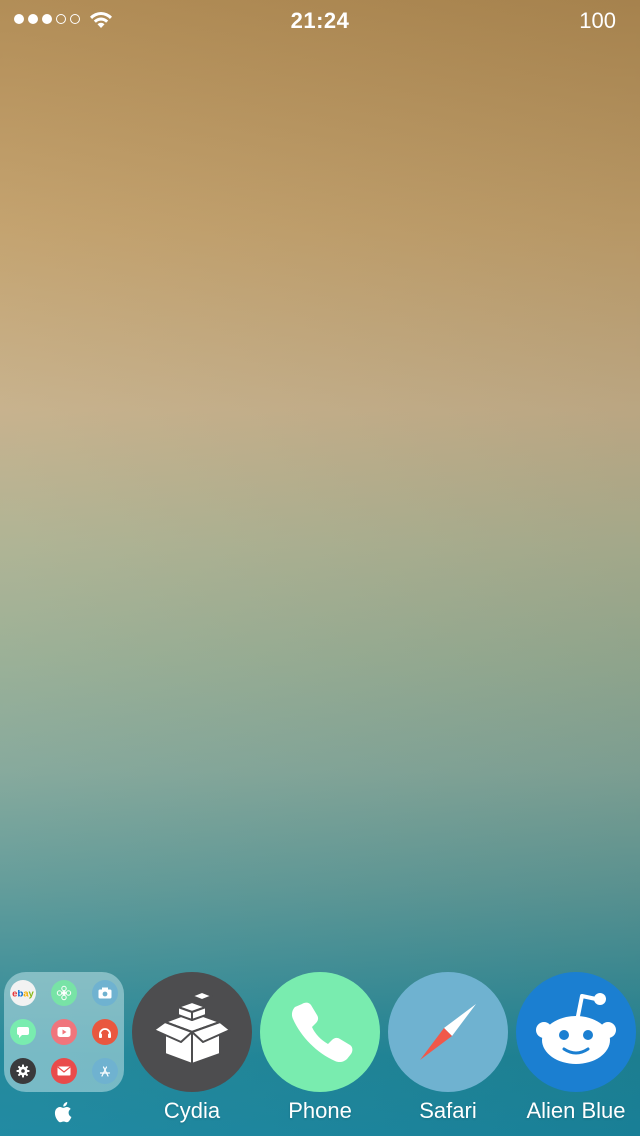  Describe the element at coordinates (105, 1071) in the screenshot. I see `app-store-mini-icon` at that location.